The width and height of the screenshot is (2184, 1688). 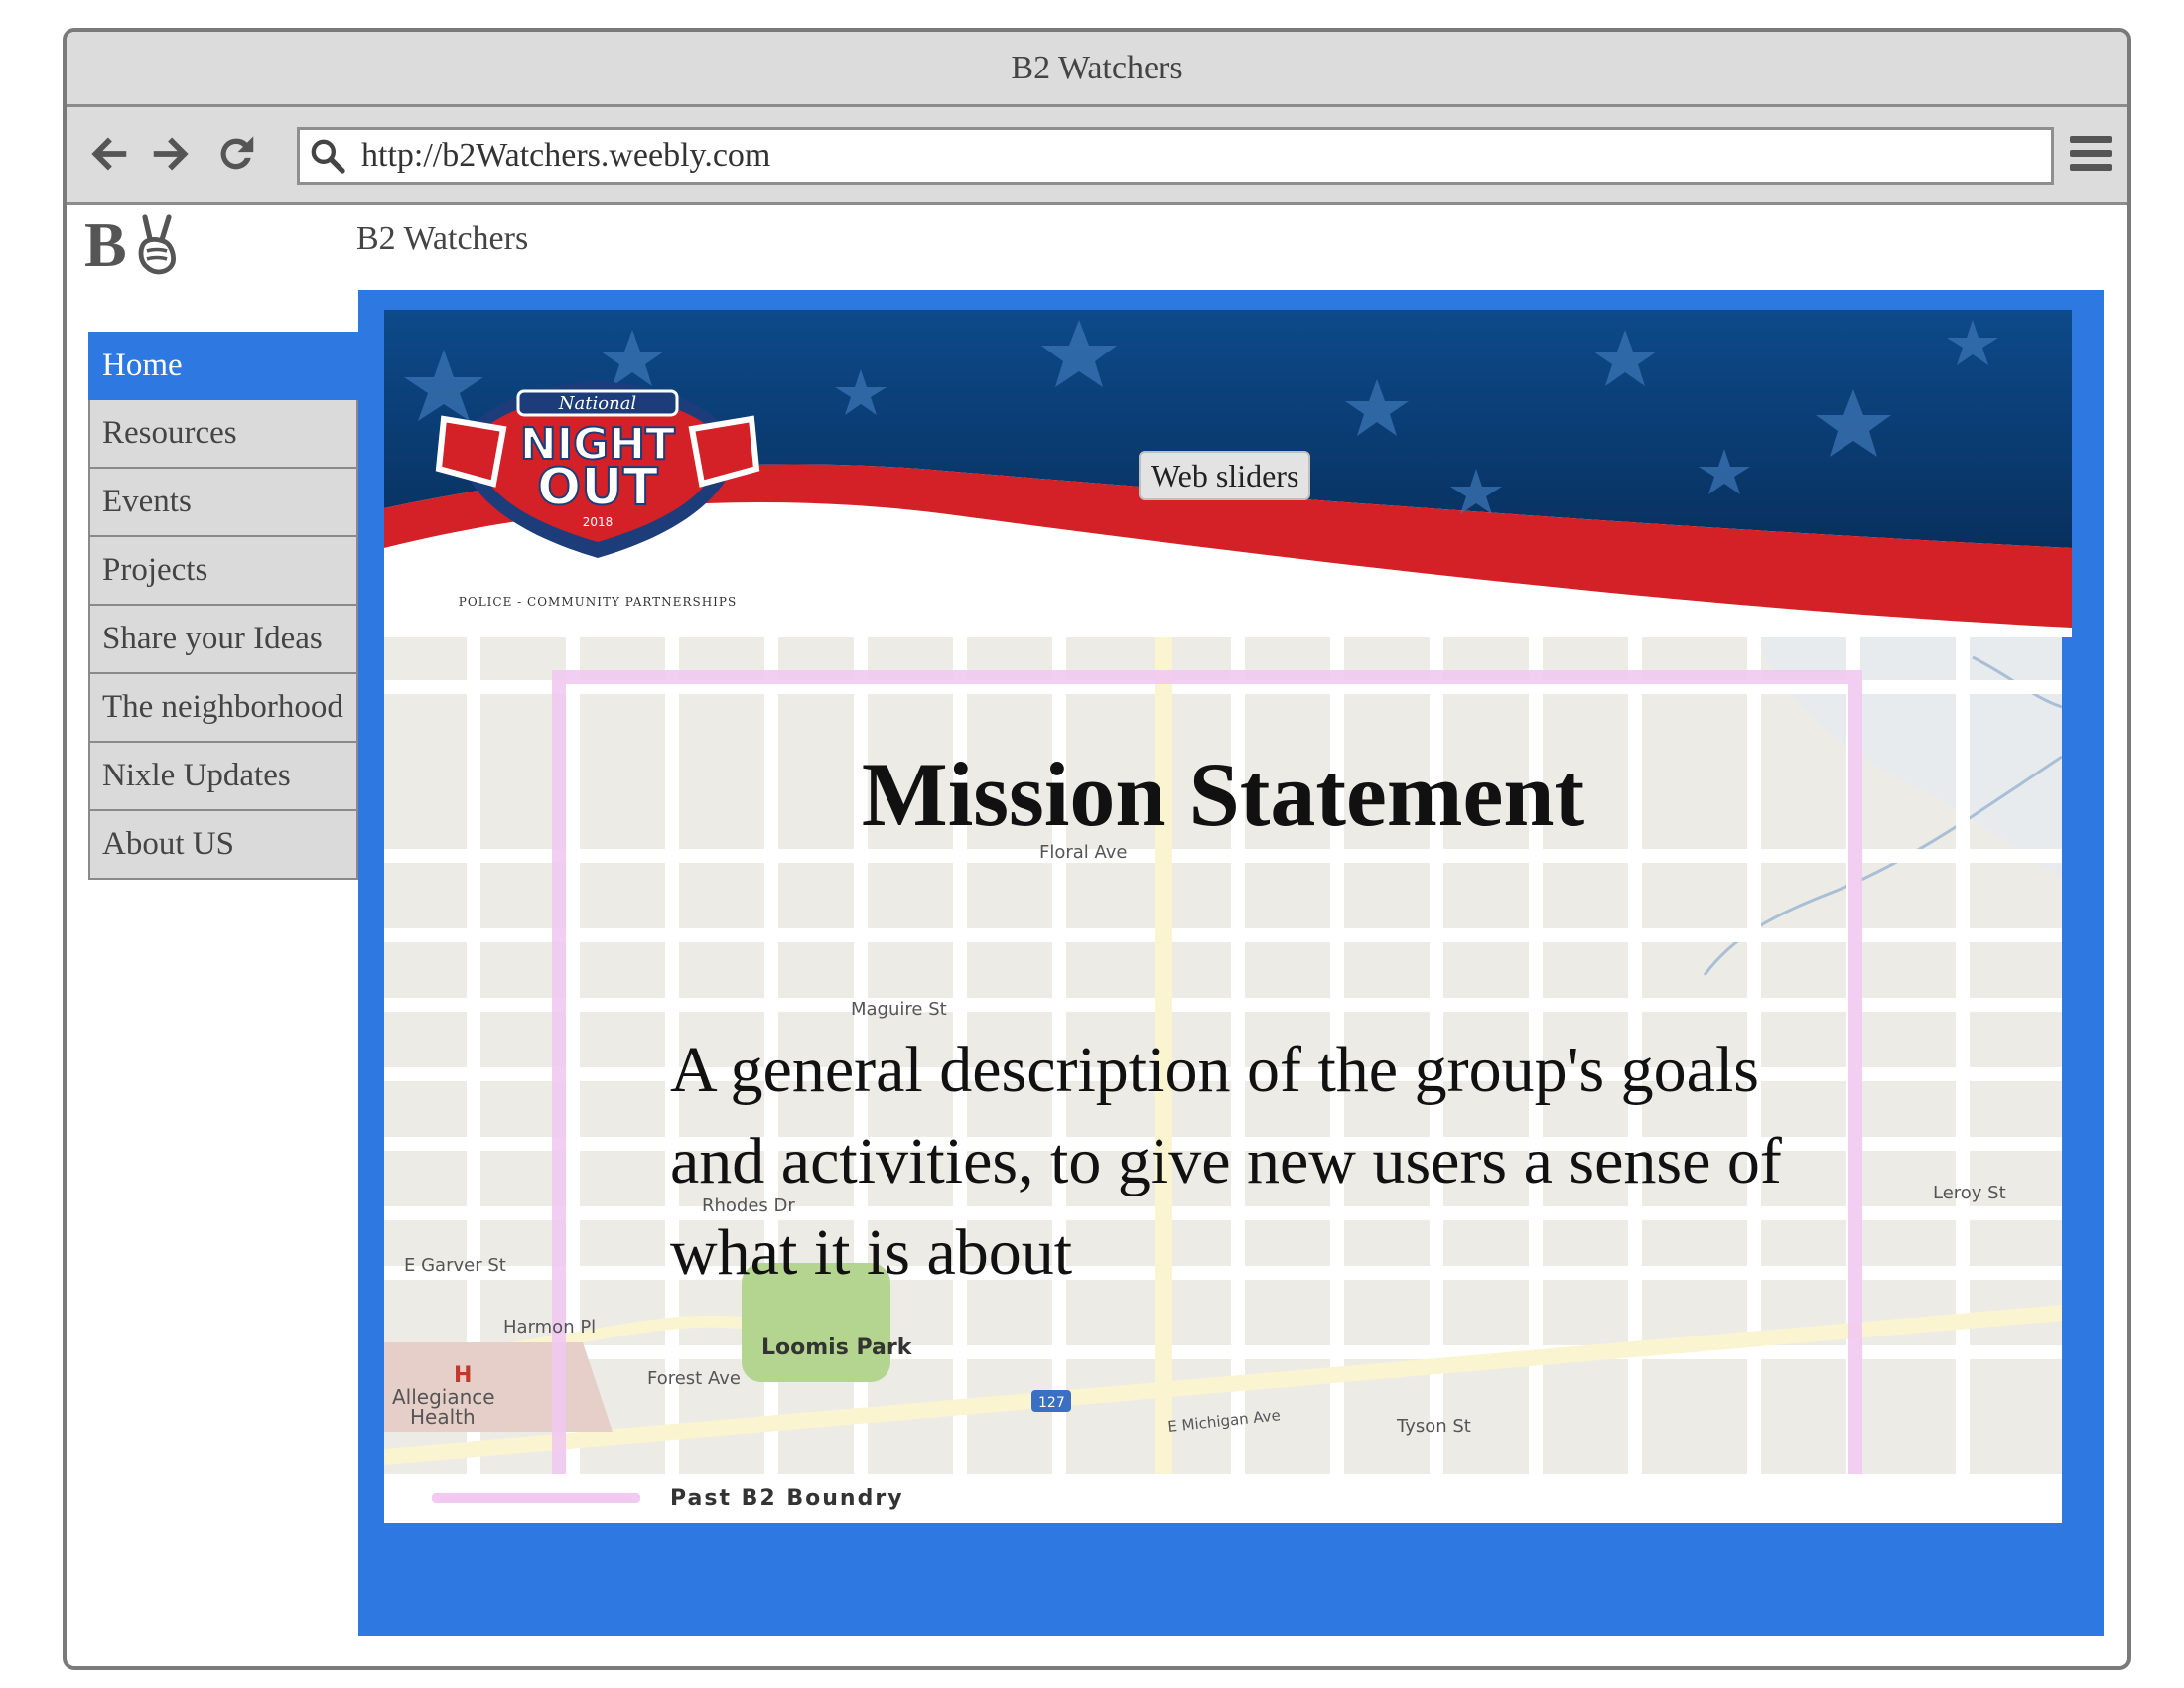 What do you see at coordinates (1175, 156) in the screenshot?
I see `address-bar: http://b2Watchers.weebly.com` at bounding box center [1175, 156].